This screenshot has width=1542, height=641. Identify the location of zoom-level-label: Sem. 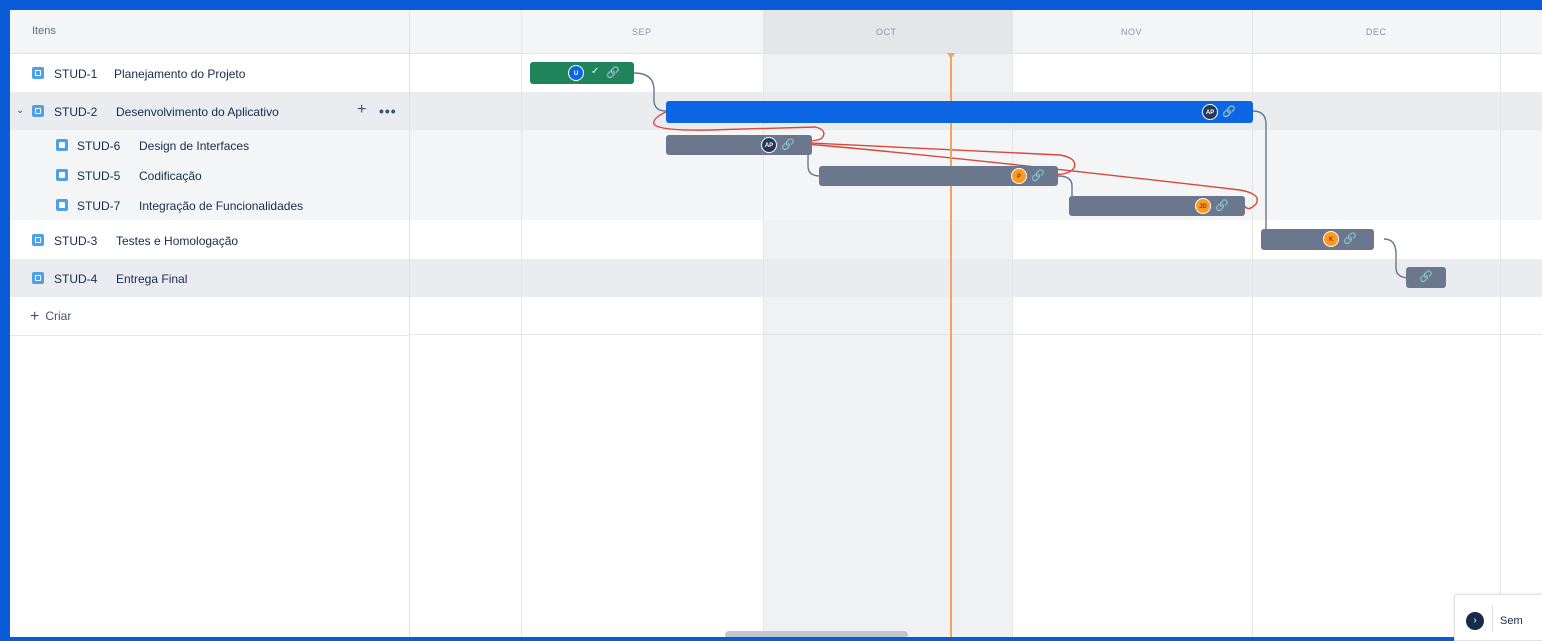
(1511, 621).